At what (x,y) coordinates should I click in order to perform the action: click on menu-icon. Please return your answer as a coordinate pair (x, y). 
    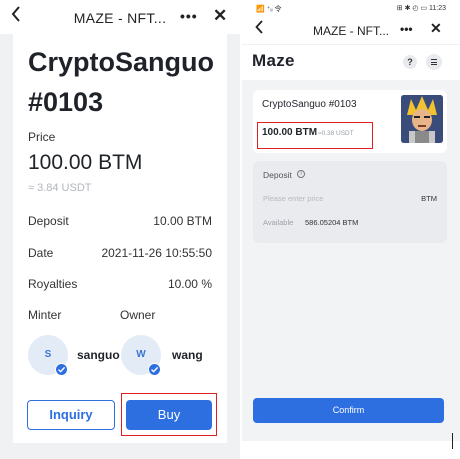
    Looking at the image, I should click on (434, 62).